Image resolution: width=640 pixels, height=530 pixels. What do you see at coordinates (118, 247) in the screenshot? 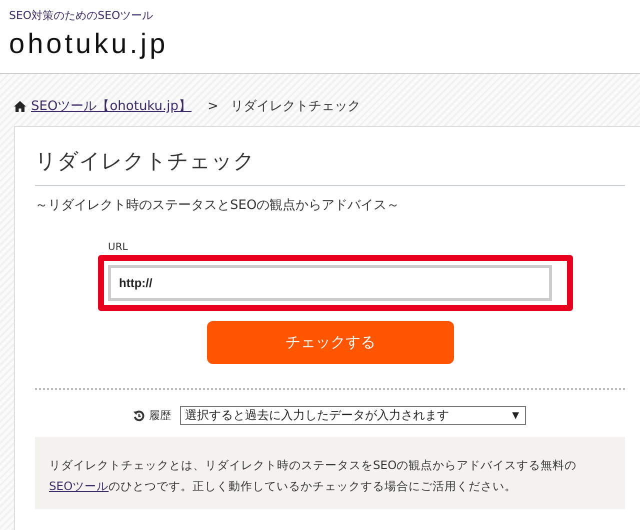
I see `field-label: URL` at bounding box center [118, 247].